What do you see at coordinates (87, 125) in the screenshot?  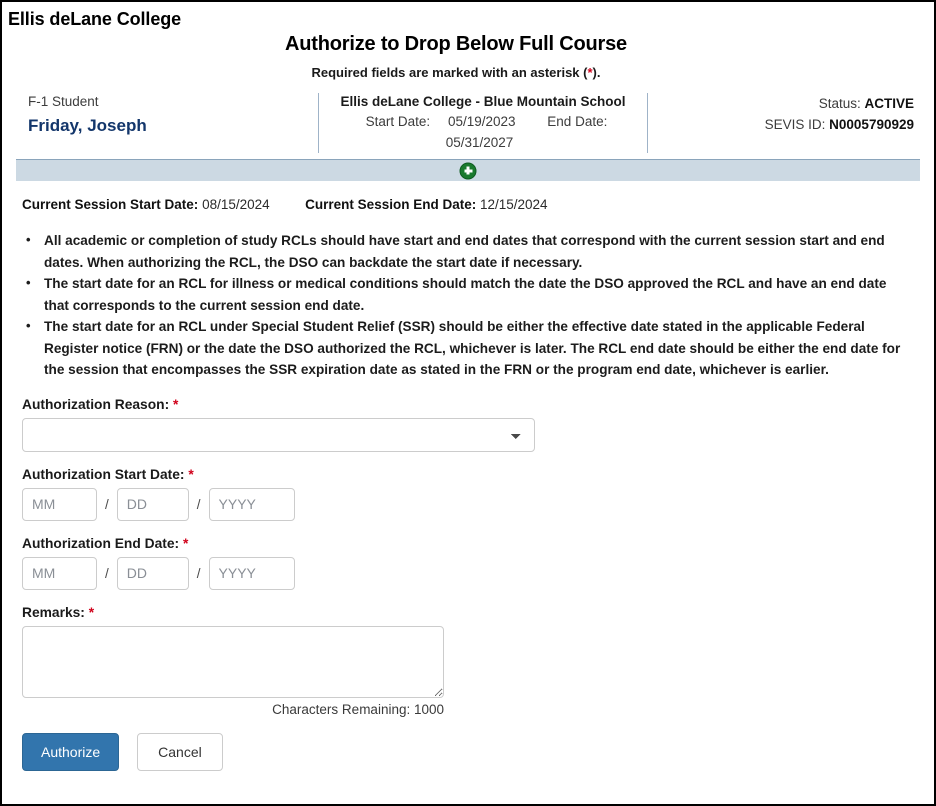 I see `student-name: Friday, Joseph` at bounding box center [87, 125].